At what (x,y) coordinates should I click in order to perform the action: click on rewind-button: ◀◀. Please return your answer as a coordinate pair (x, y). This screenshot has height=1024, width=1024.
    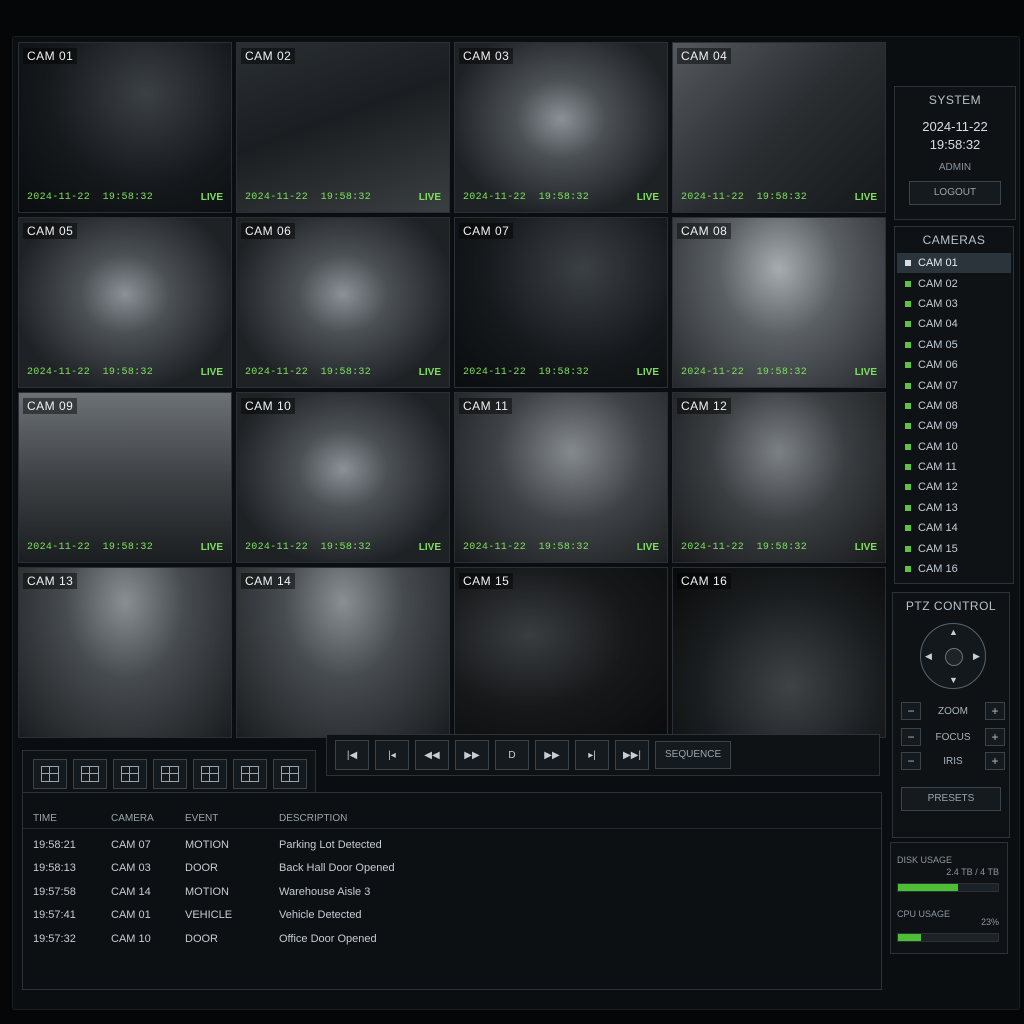
    Looking at the image, I should click on (432, 755).